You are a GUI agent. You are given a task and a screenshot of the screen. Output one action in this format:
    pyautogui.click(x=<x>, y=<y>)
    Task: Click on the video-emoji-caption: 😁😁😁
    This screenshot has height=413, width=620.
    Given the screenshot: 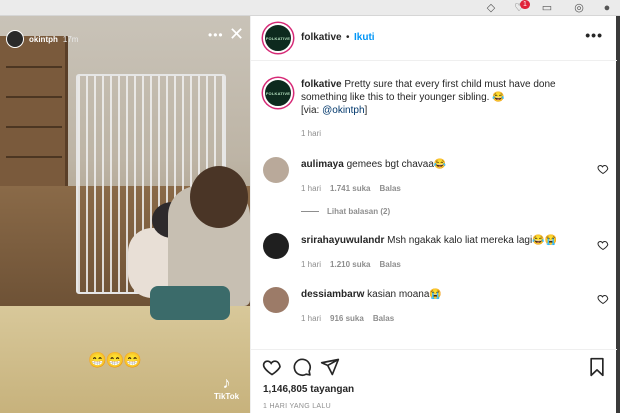 What is the action you would take?
    pyautogui.click(x=115, y=360)
    